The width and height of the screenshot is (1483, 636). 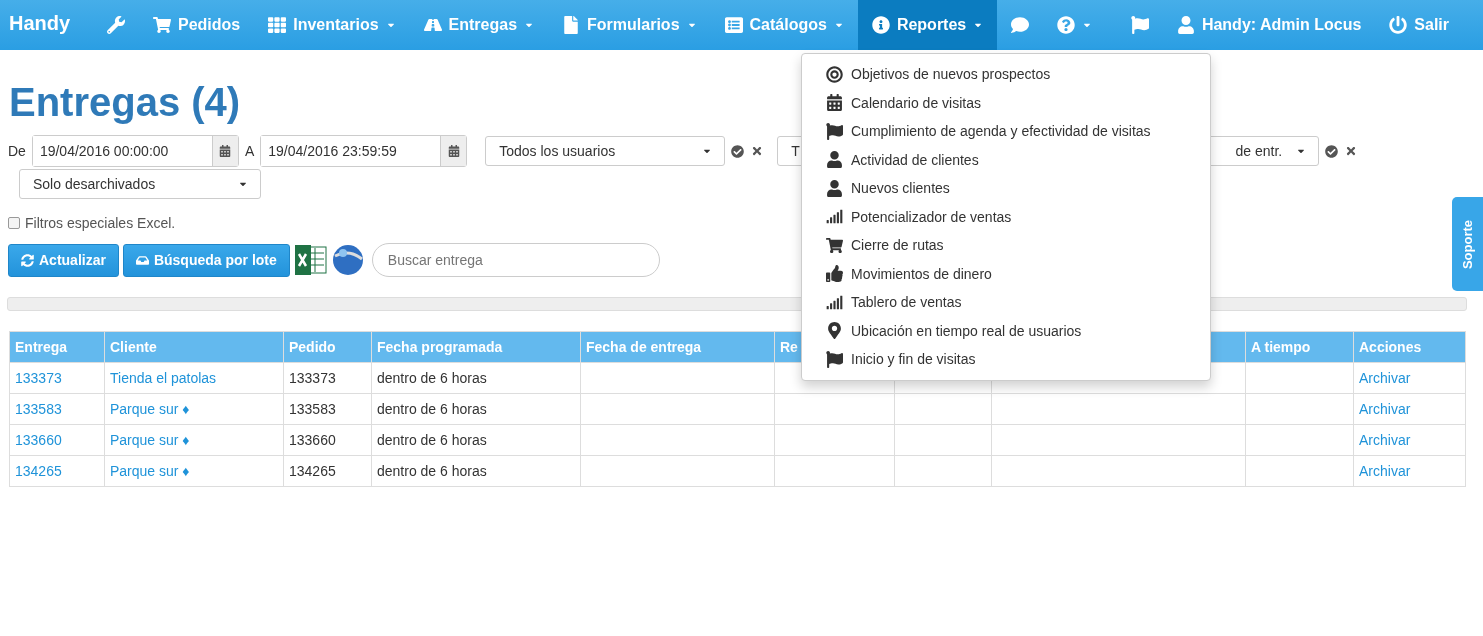 I want to click on target-icon, so click(x=834, y=74).